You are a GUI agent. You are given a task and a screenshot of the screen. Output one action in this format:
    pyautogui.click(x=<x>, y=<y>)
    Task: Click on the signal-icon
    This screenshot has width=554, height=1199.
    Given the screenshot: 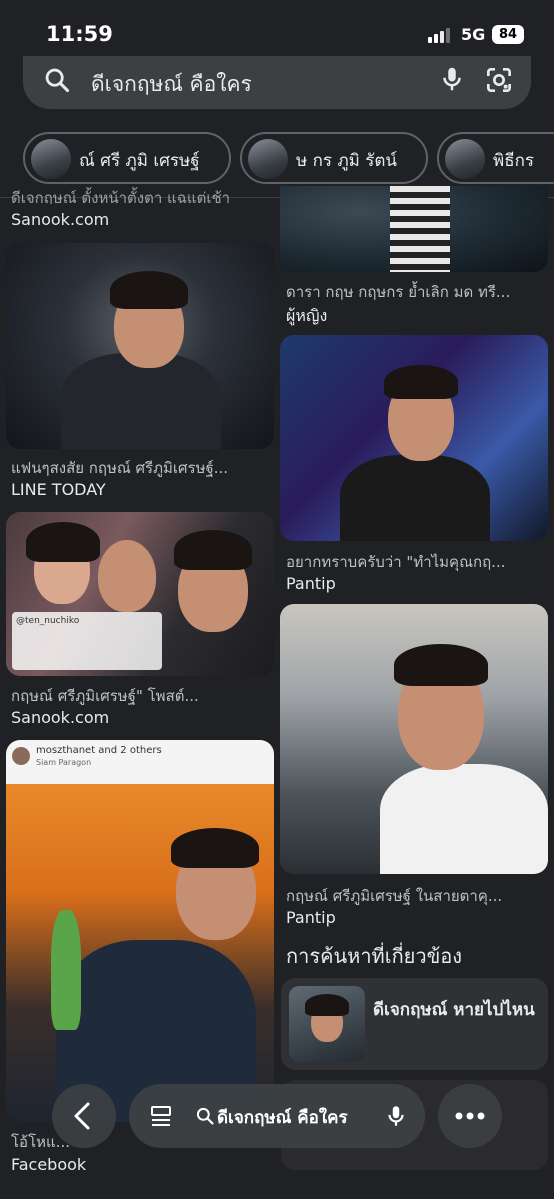 What is the action you would take?
    pyautogui.click(x=441, y=35)
    